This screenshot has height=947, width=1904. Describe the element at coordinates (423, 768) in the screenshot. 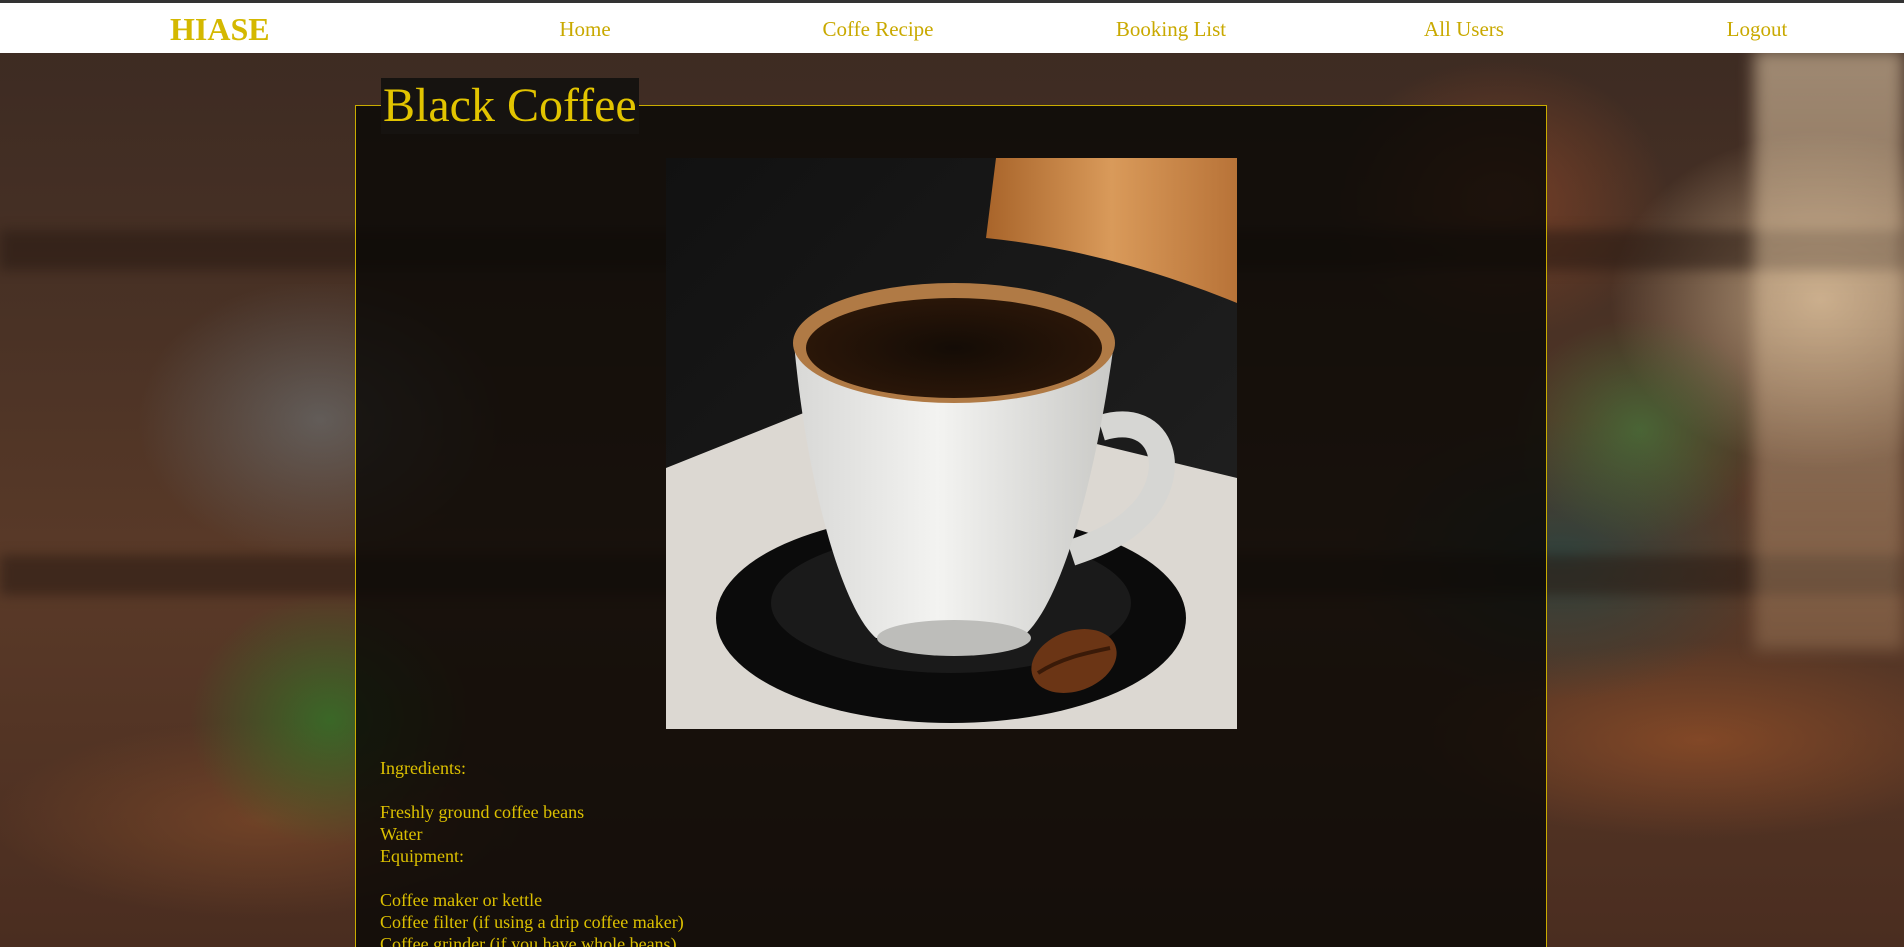

I see `ingredients-heading: Ingredients:` at that location.